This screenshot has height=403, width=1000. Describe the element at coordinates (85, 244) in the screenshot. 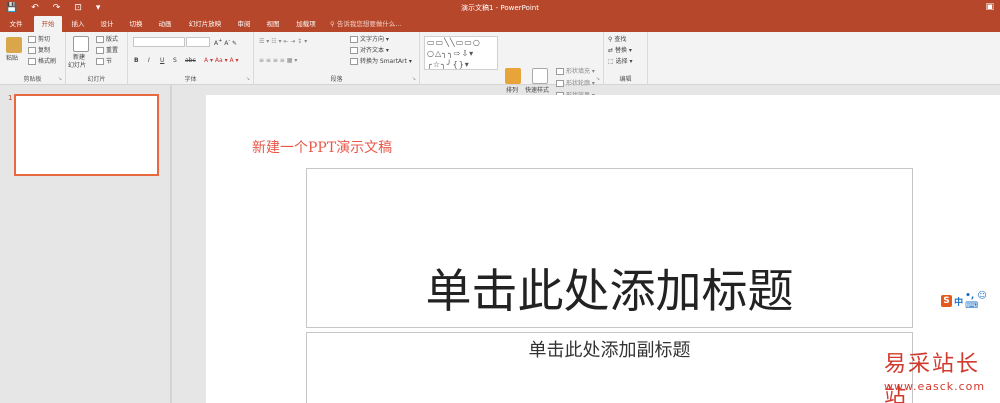

I see `slide-thumbnail-pane: 1` at that location.